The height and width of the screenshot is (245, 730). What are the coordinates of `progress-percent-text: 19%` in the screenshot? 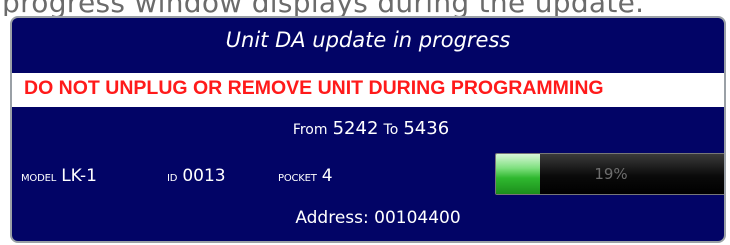 It's located at (611, 174).